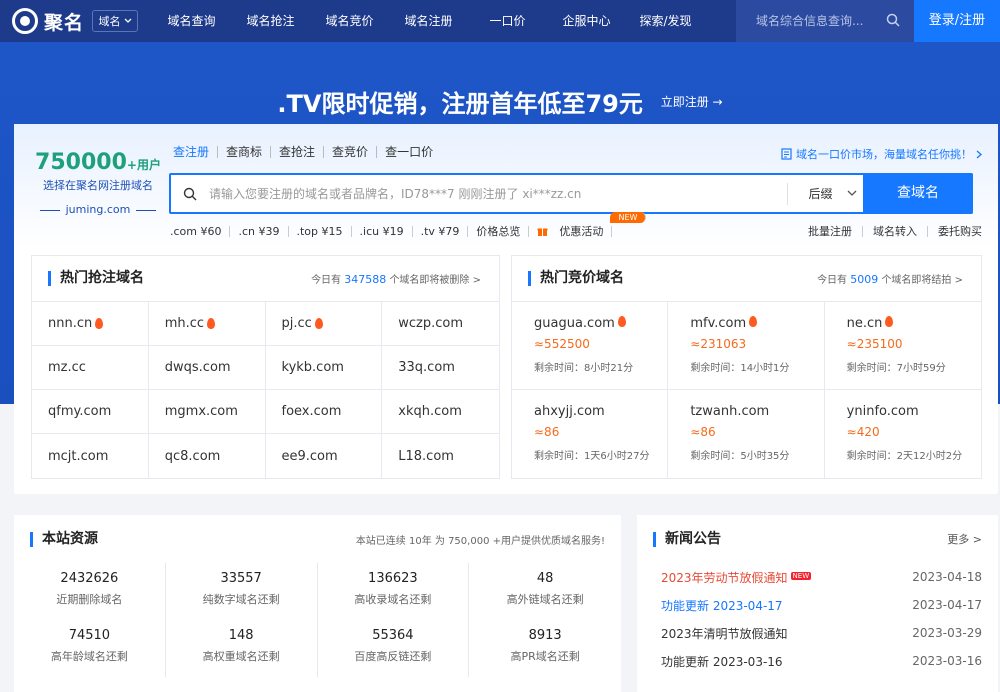  What do you see at coordinates (722, 661) in the screenshot?
I see `news-title-link: 功能更新 2023-03-16` at bounding box center [722, 661].